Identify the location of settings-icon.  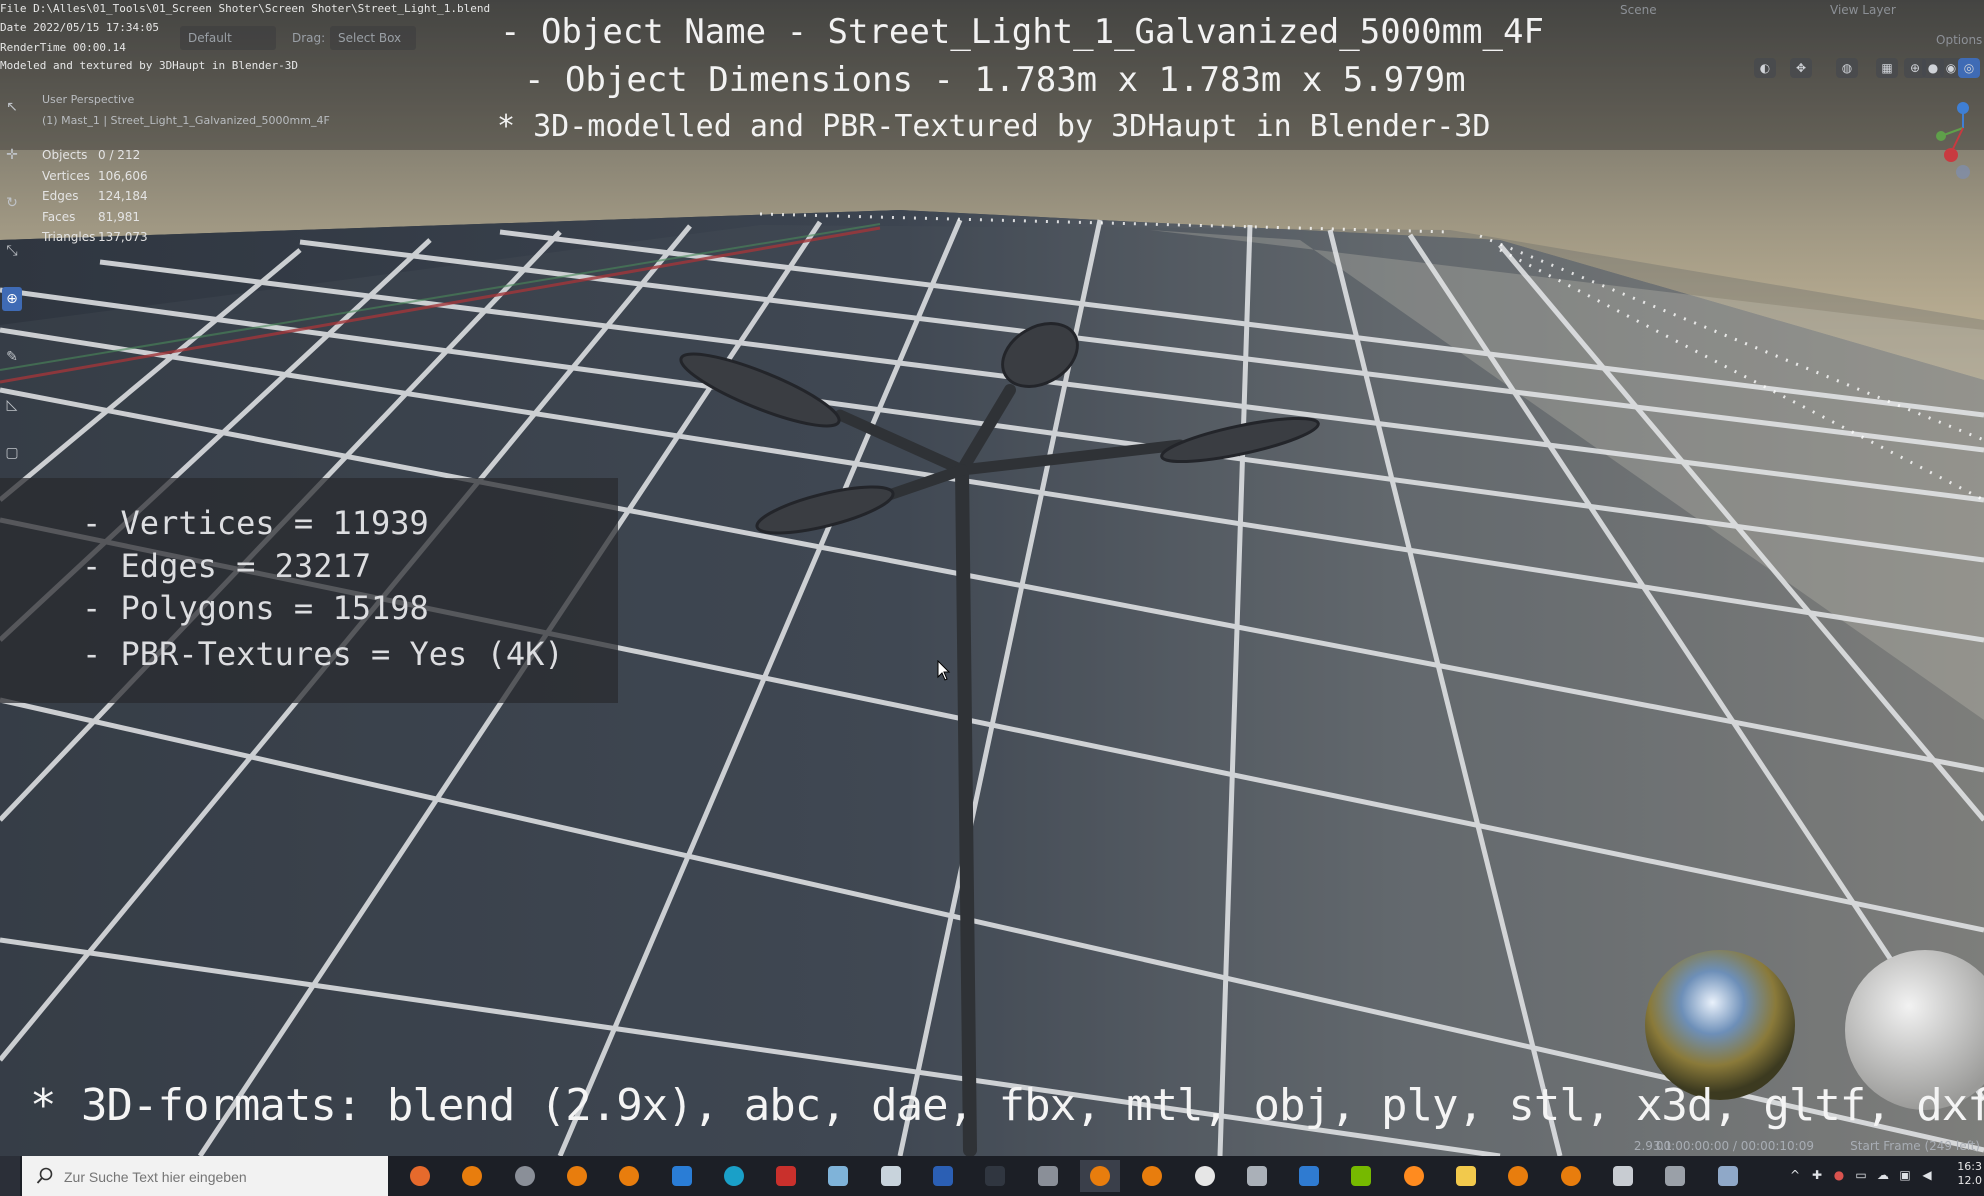
(1622, 1176).